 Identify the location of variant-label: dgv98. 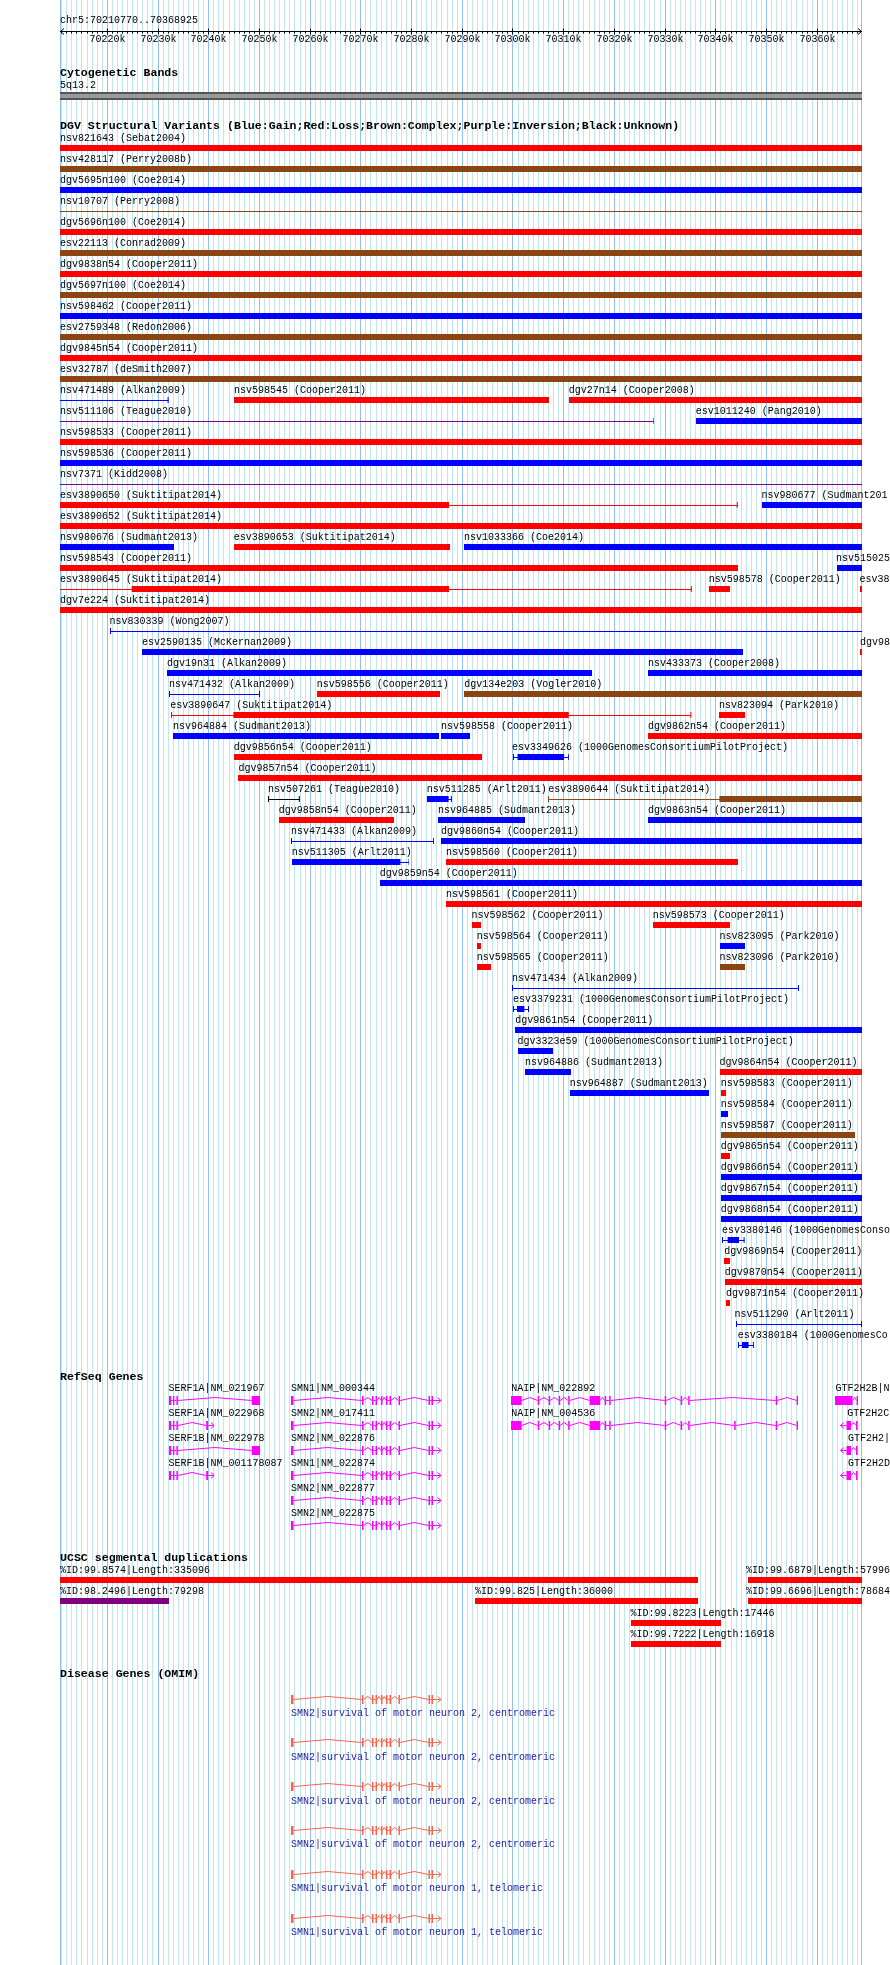
(875, 642).